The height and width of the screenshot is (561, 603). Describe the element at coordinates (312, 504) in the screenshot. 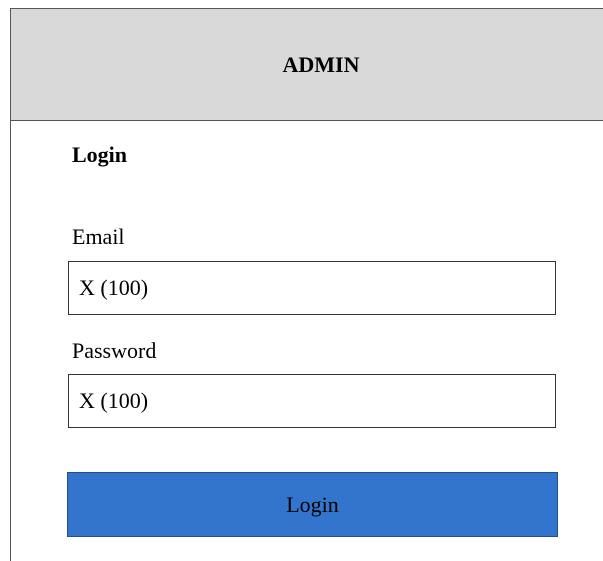

I see `login-button: Login` at that location.